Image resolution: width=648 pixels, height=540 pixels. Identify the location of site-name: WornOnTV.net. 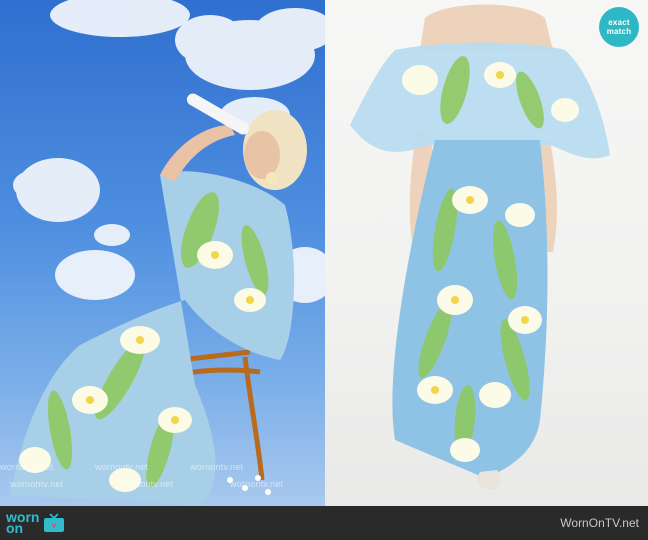
(599, 523).